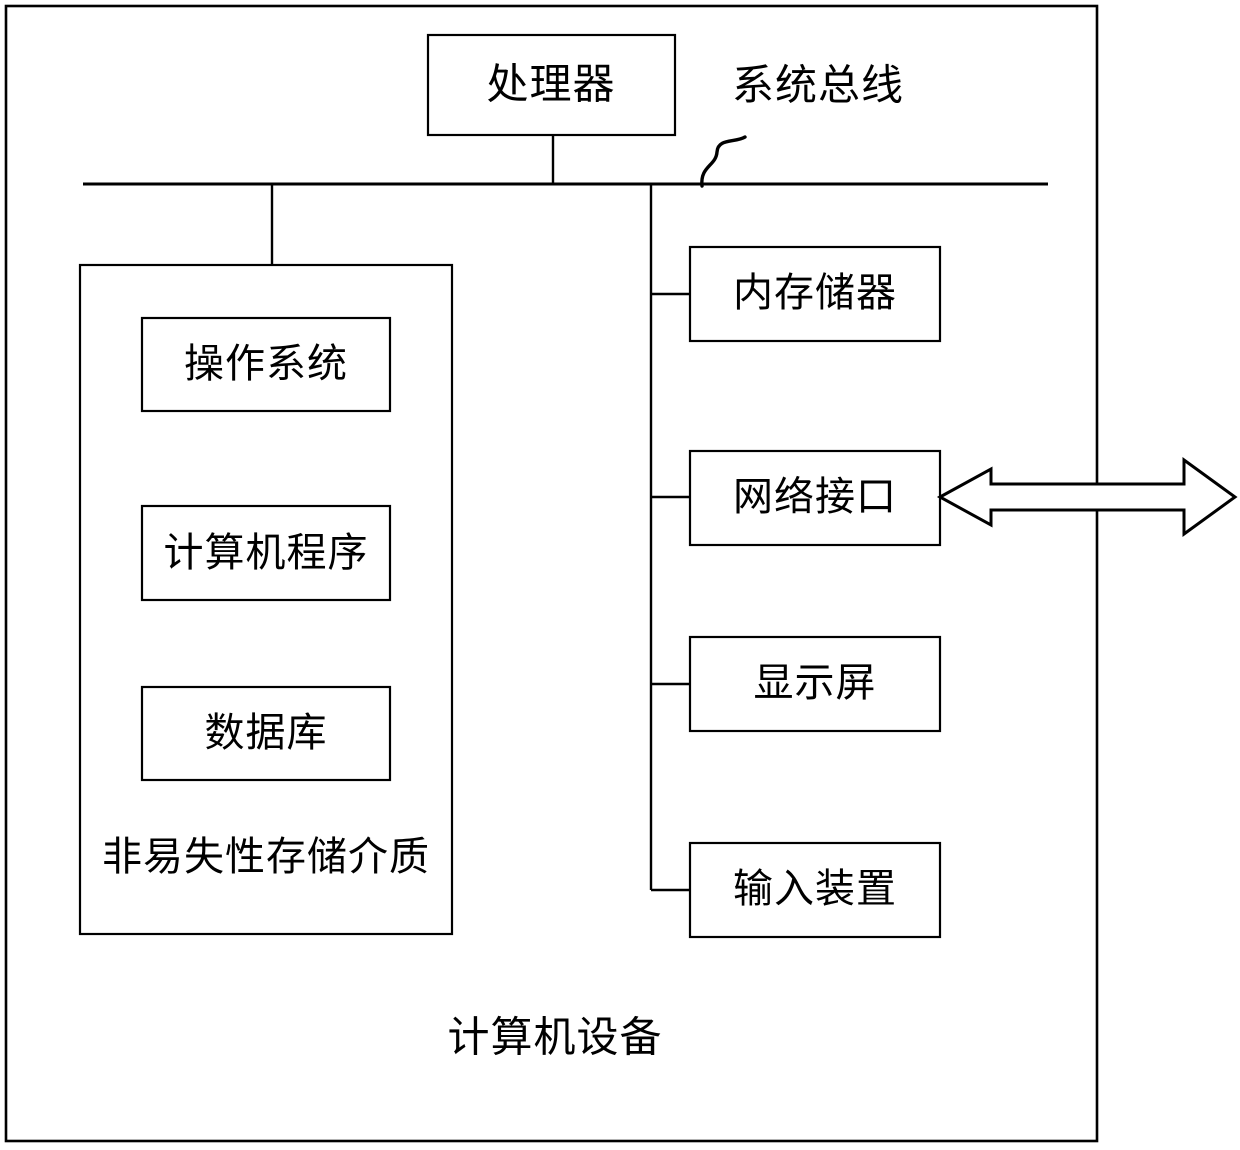 Image resolution: width=1240 pixels, height=1150 pixels. I want to click on display-screen-label: 显示屏, so click(815, 683).